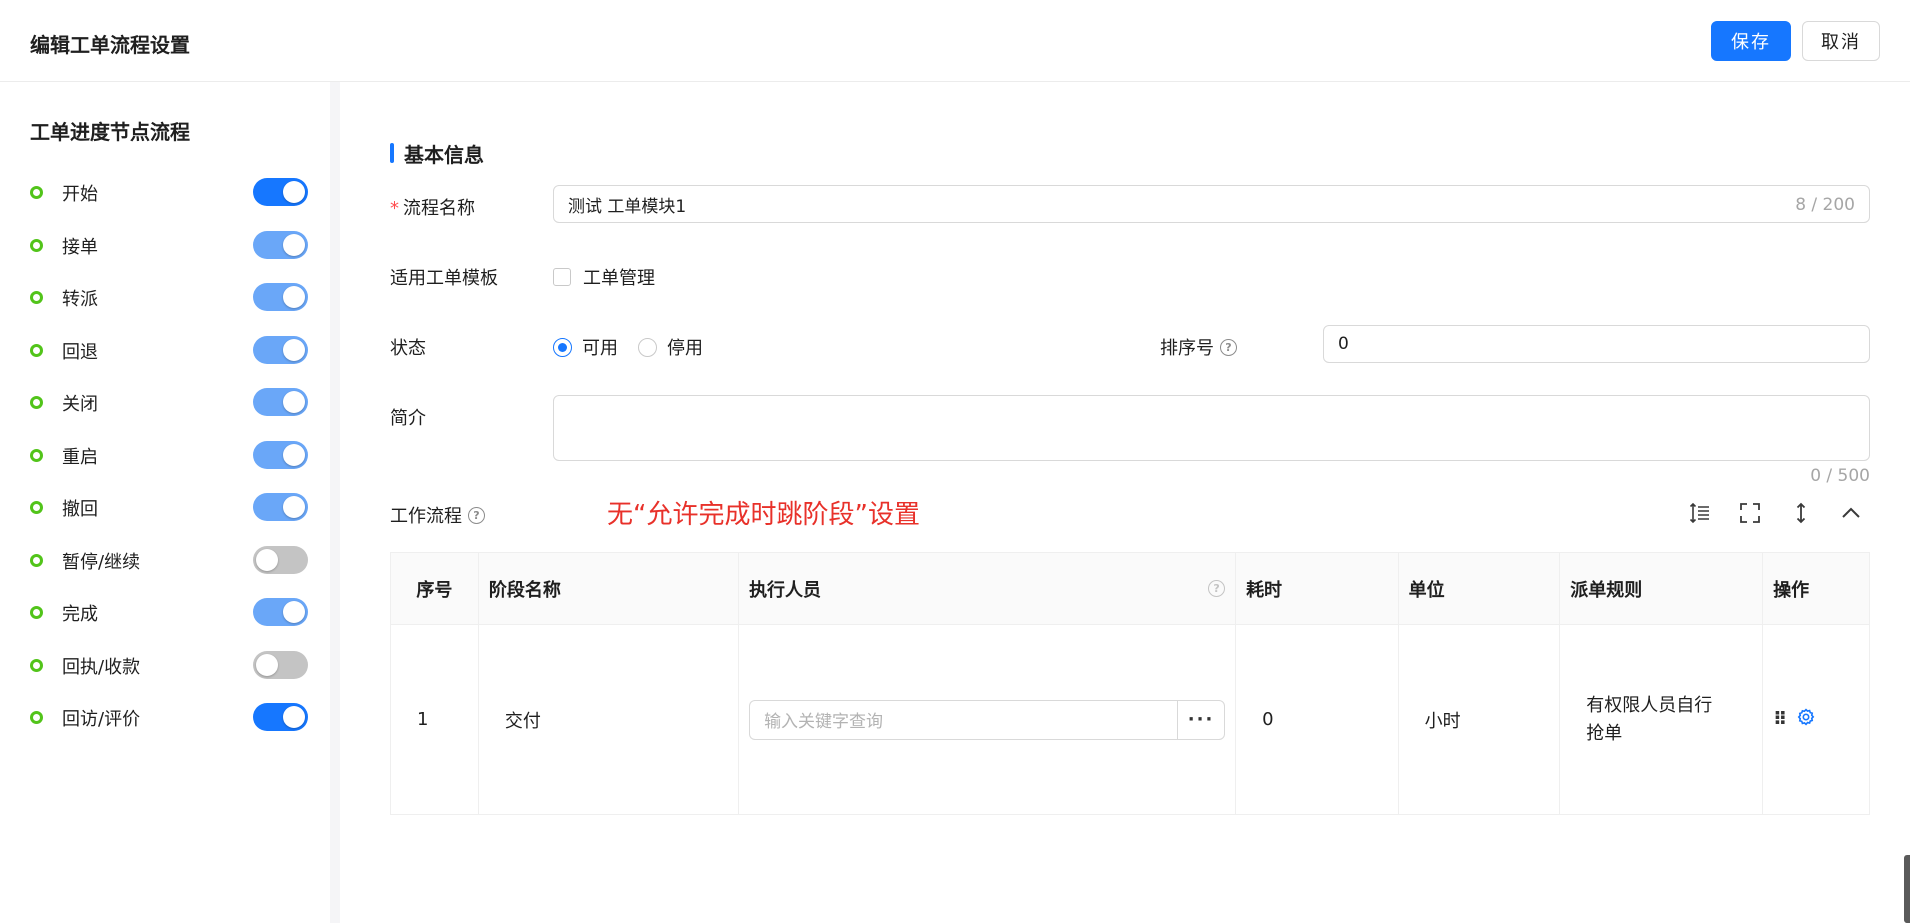 The width and height of the screenshot is (1910, 923). I want to click on unit-value: 小时, so click(1479, 719).